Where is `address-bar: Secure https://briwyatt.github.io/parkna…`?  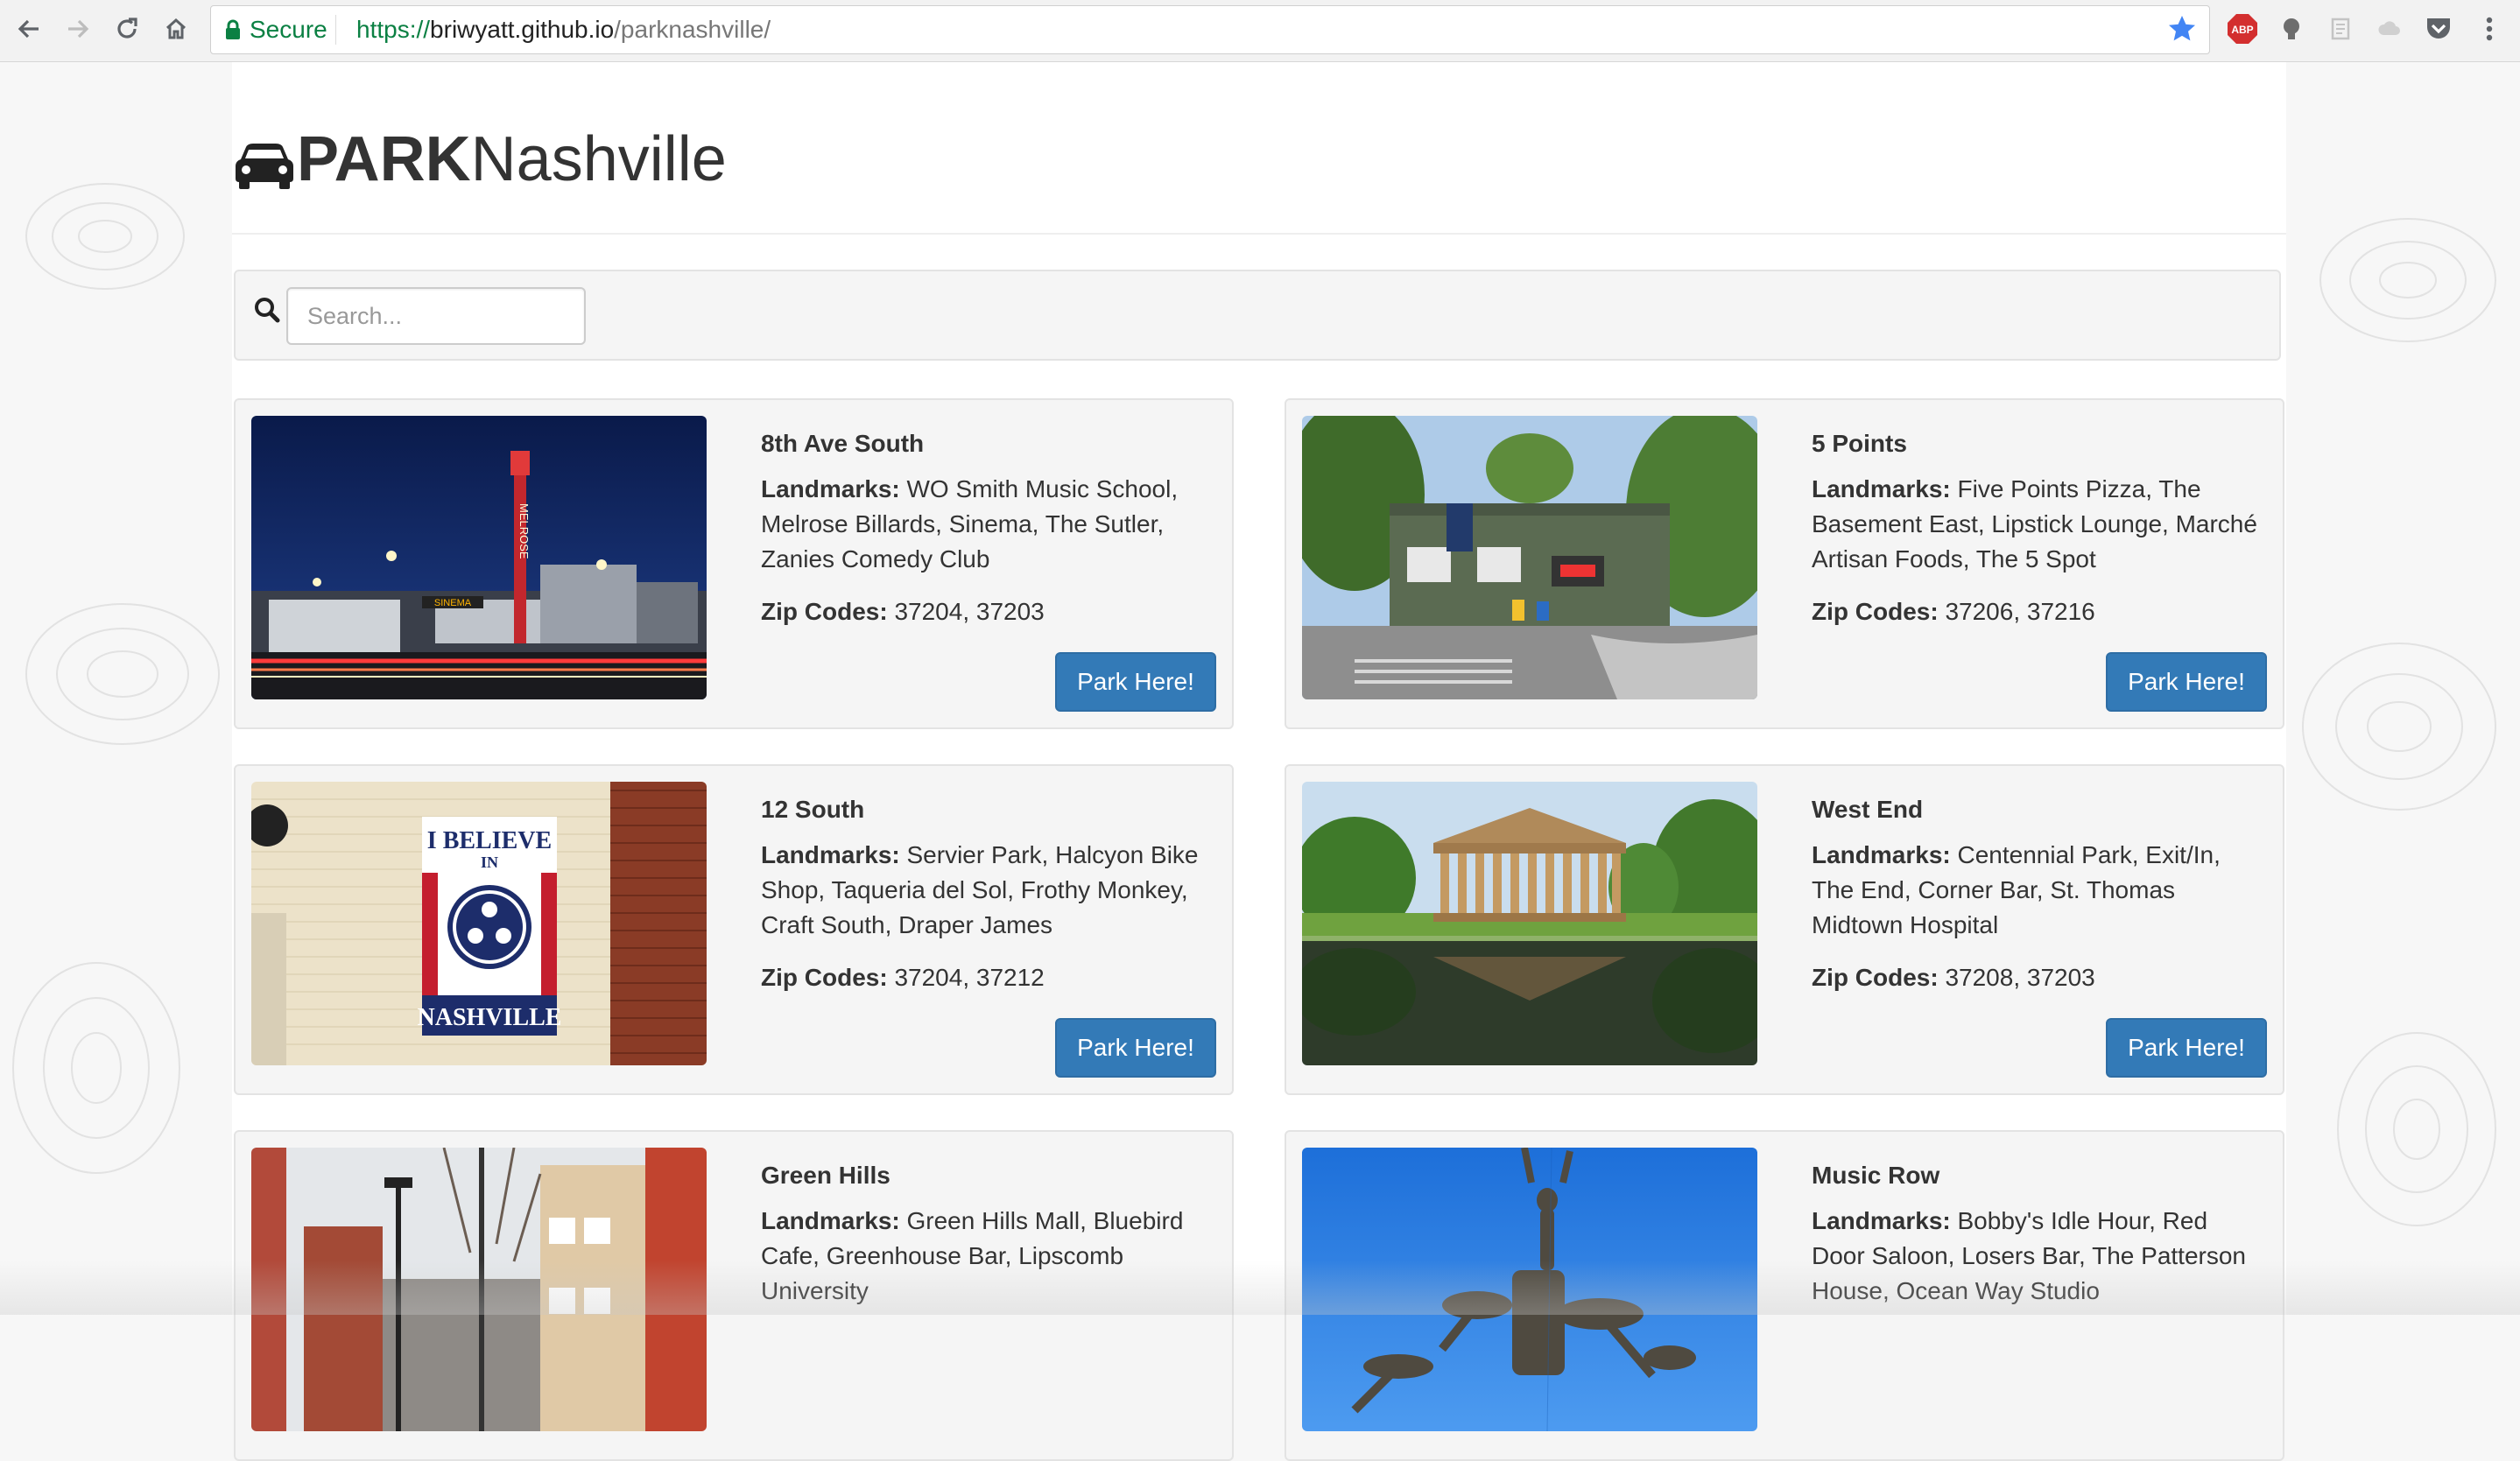 address-bar: Secure https://briwyatt.github.io/parkna… is located at coordinates (1210, 29).